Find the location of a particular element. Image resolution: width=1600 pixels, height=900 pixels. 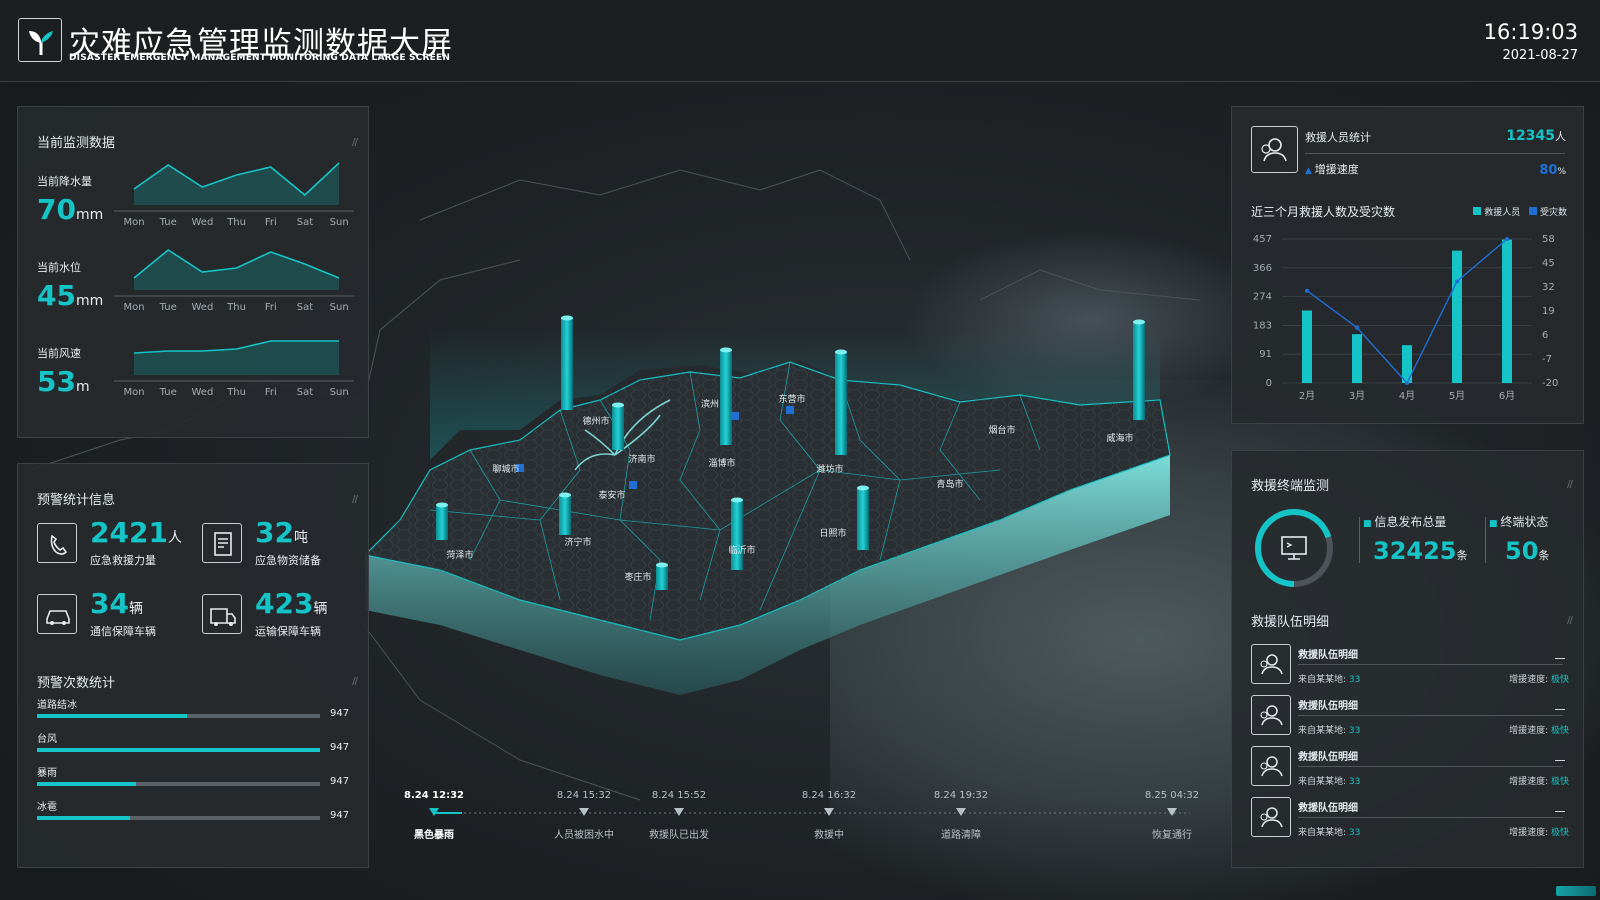

monitor-value-wind: 53m is located at coordinates (63, 381).